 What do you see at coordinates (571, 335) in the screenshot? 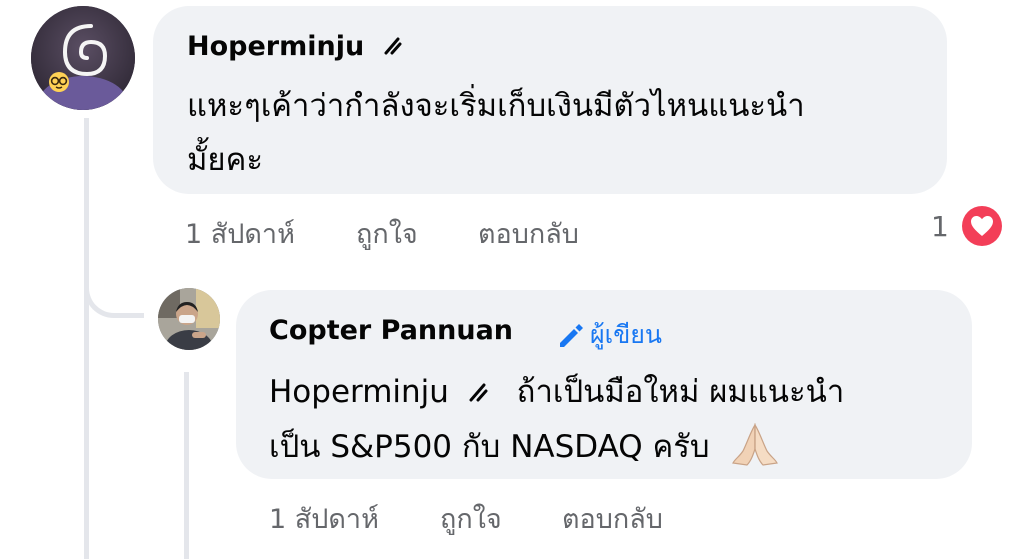
I see `pencil-icon` at bounding box center [571, 335].